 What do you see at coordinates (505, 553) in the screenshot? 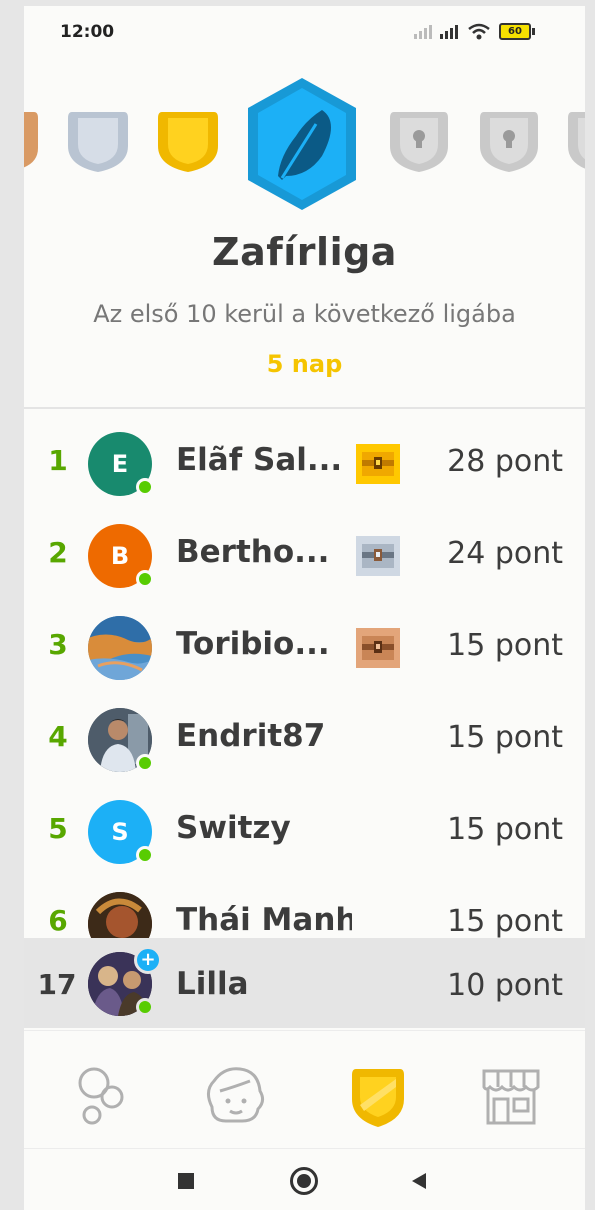
I see `points: 24 pont` at bounding box center [505, 553].